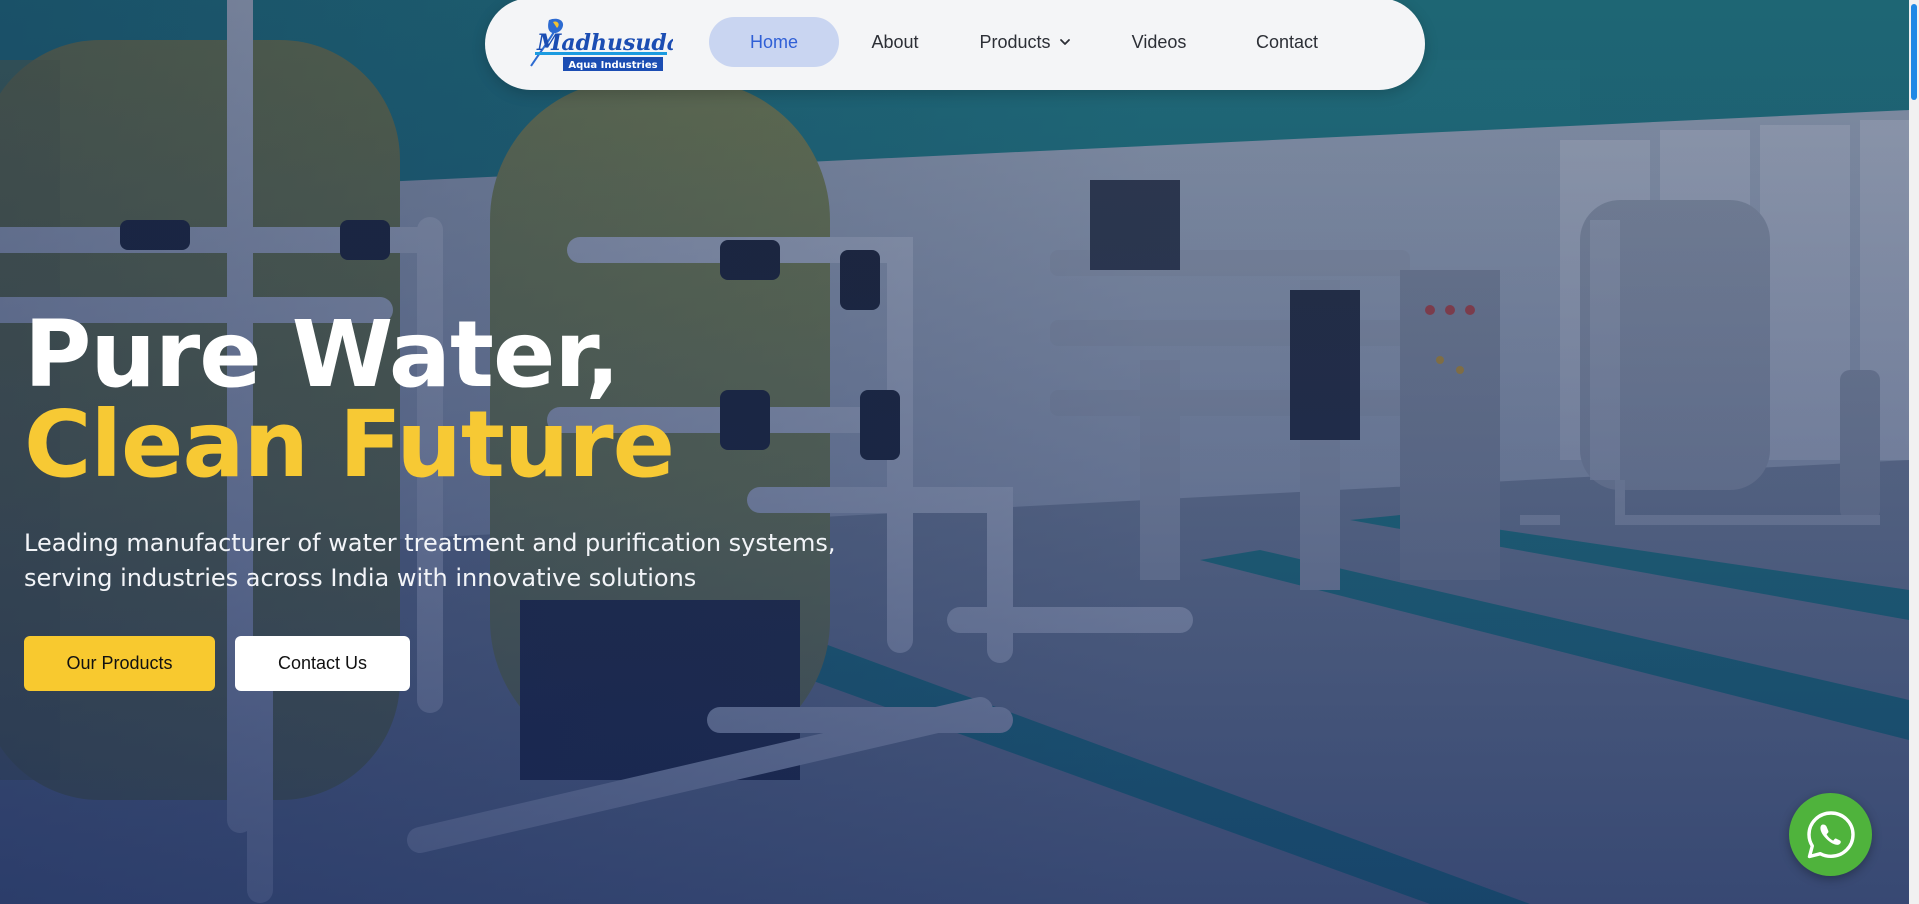 The image size is (1919, 904). I want to click on nav-item-contact: Contact, so click(1287, 42).